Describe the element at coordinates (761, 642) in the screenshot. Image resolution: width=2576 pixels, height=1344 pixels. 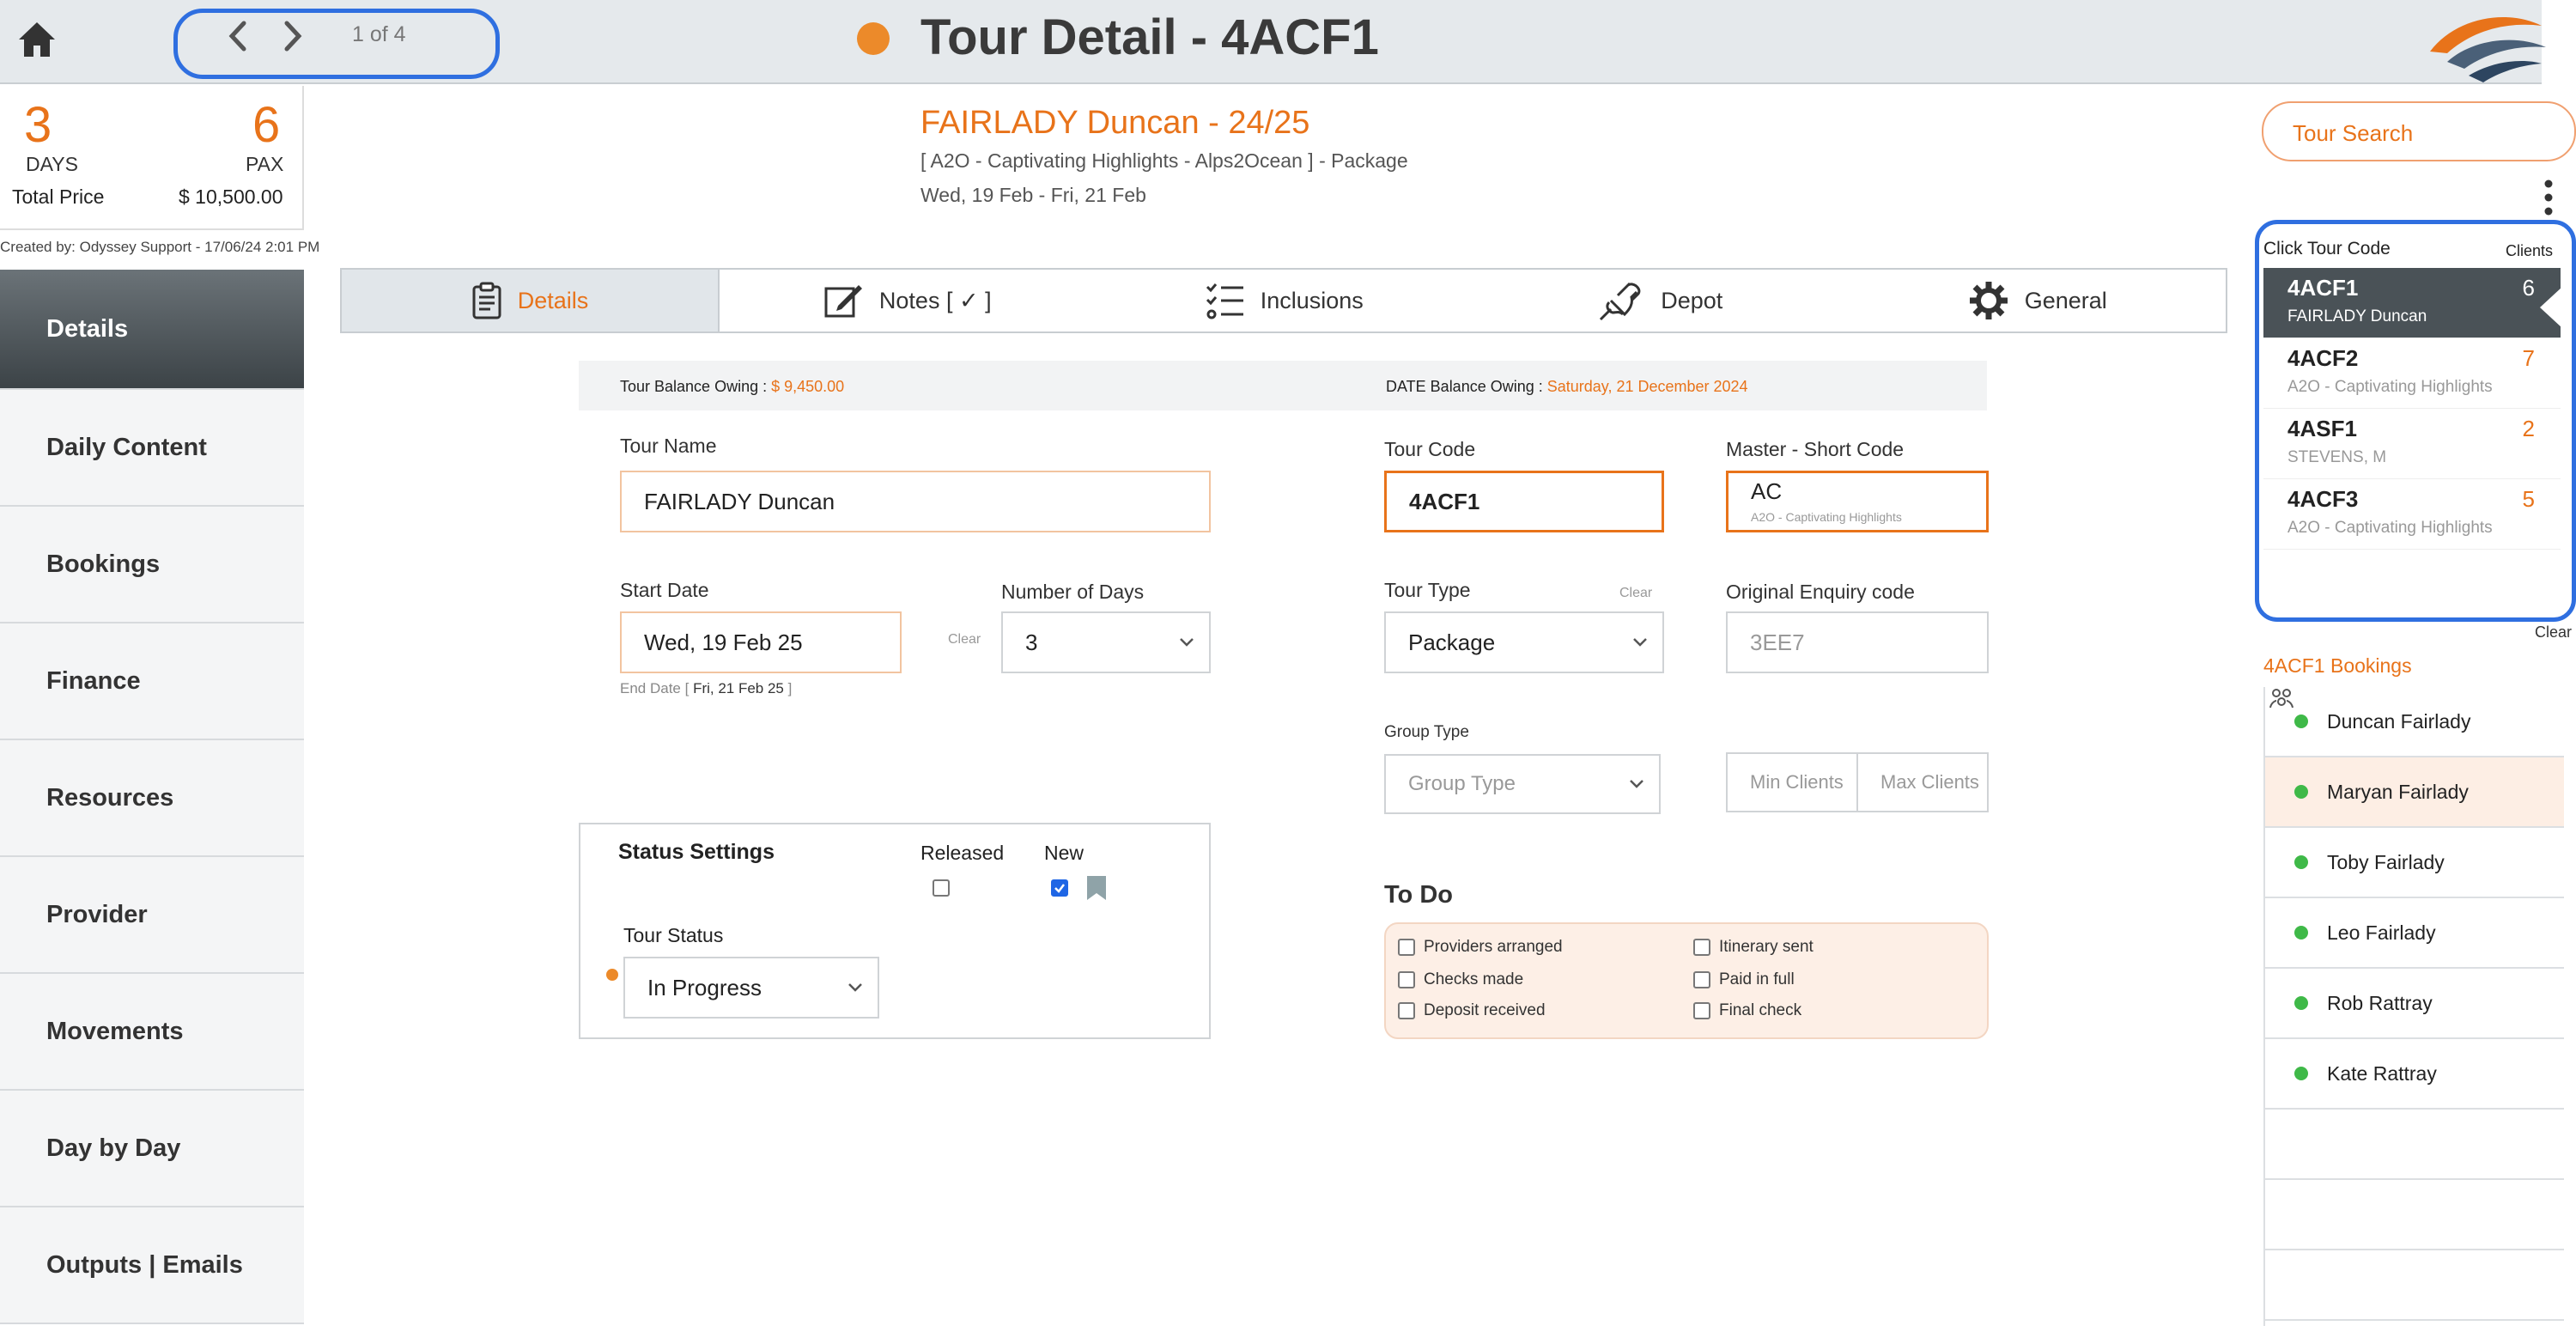
I see `start-date-input: Wed, 19 Feb 25` at that location.